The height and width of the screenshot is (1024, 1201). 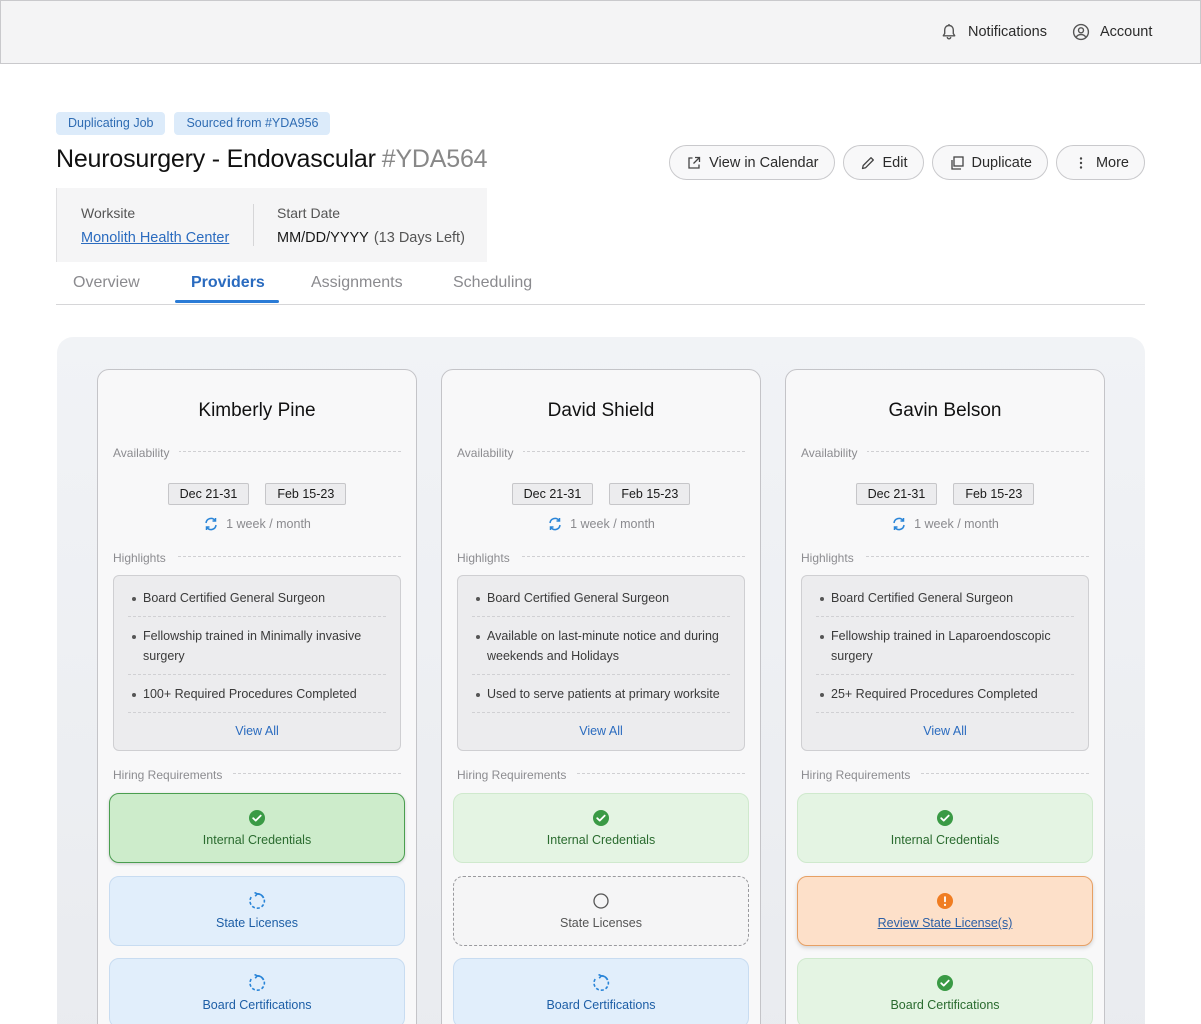 What do you see at coordinates (1100, 162) in the screenshot?
I see `more-button: More` at bounding box center [1100, 162].